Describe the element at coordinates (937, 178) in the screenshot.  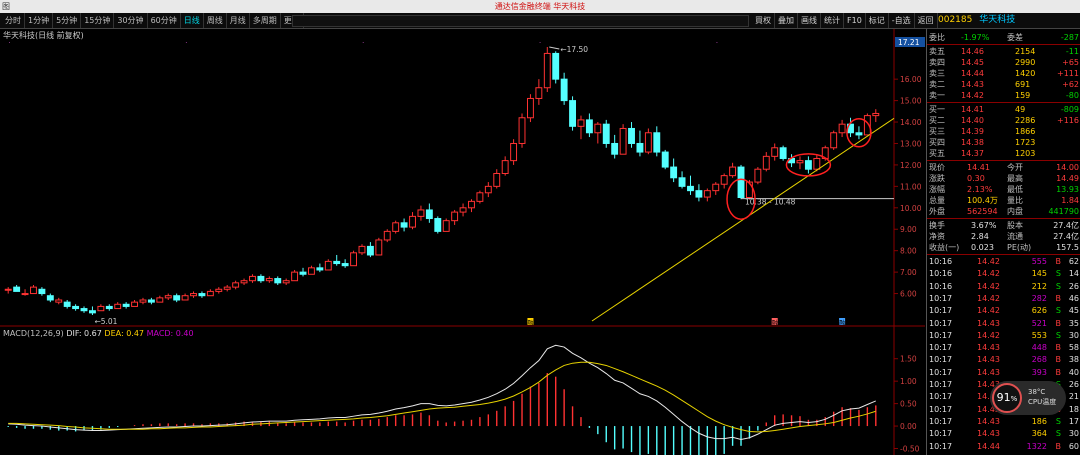
I see `stat-label: 涨跌` at that location.